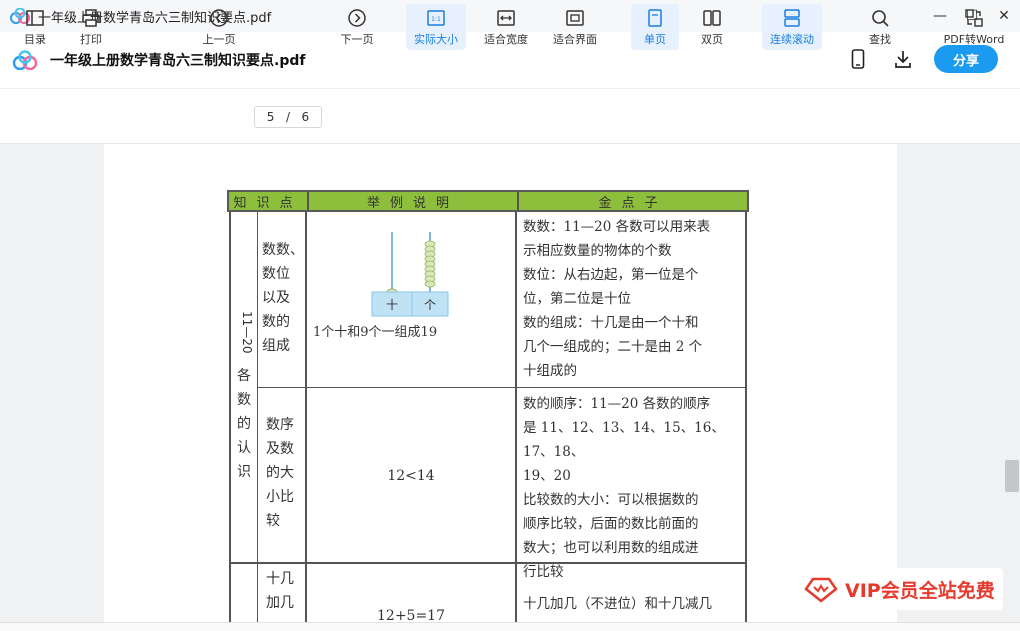 This screenshot has width=1020, height=631. I want to click on app-logo-icon, so click(25, 60).